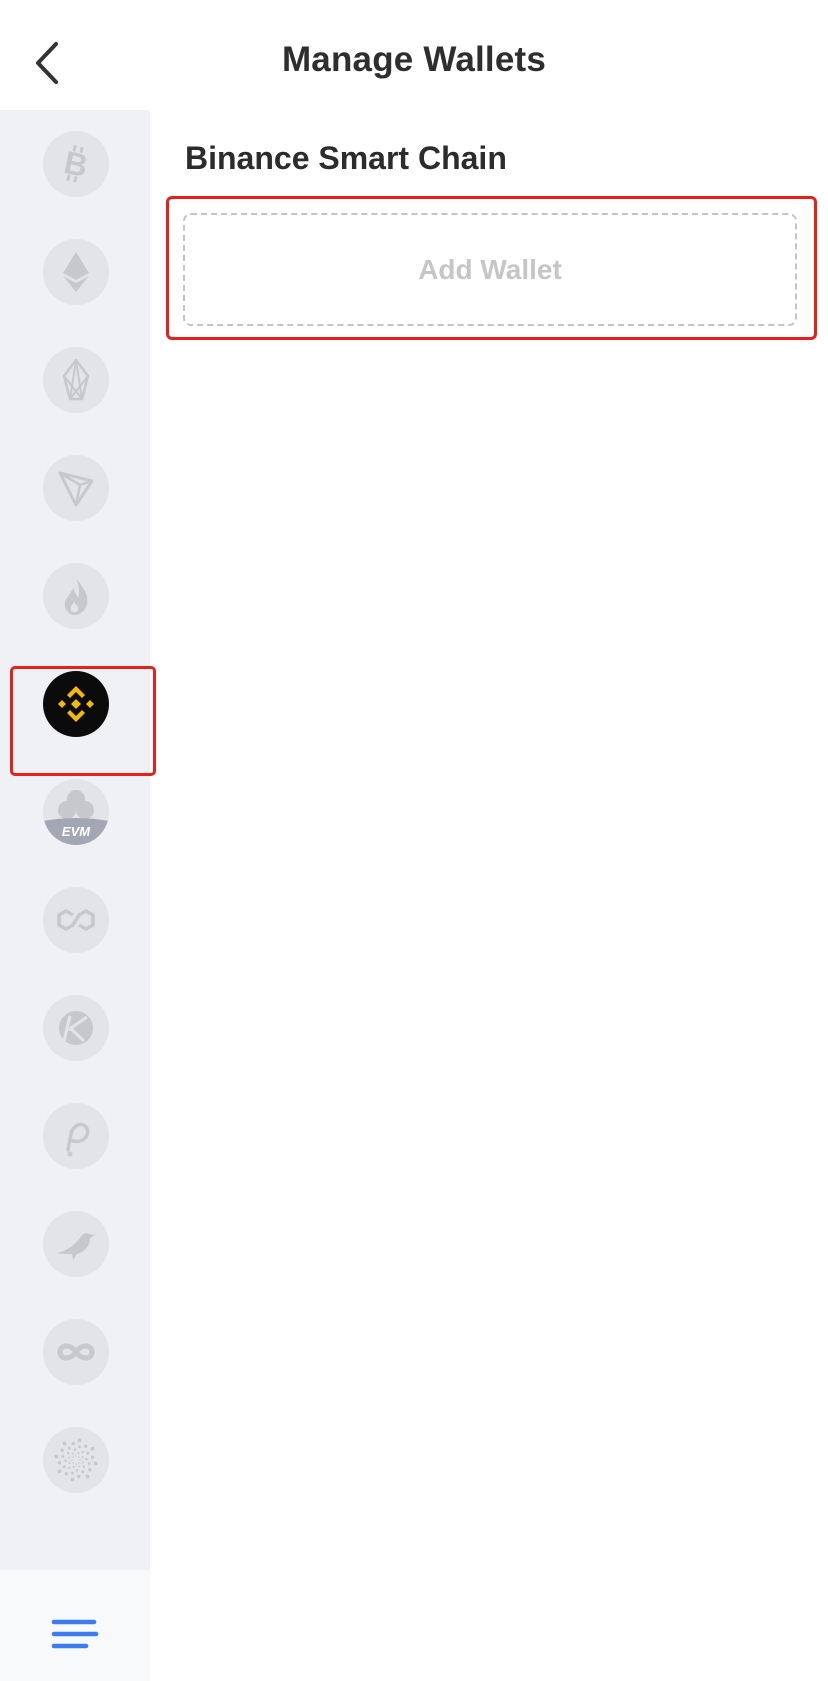 This screenshot has width=828, height=1681. I want to click on heco-flame-icon, so click(76, 596).